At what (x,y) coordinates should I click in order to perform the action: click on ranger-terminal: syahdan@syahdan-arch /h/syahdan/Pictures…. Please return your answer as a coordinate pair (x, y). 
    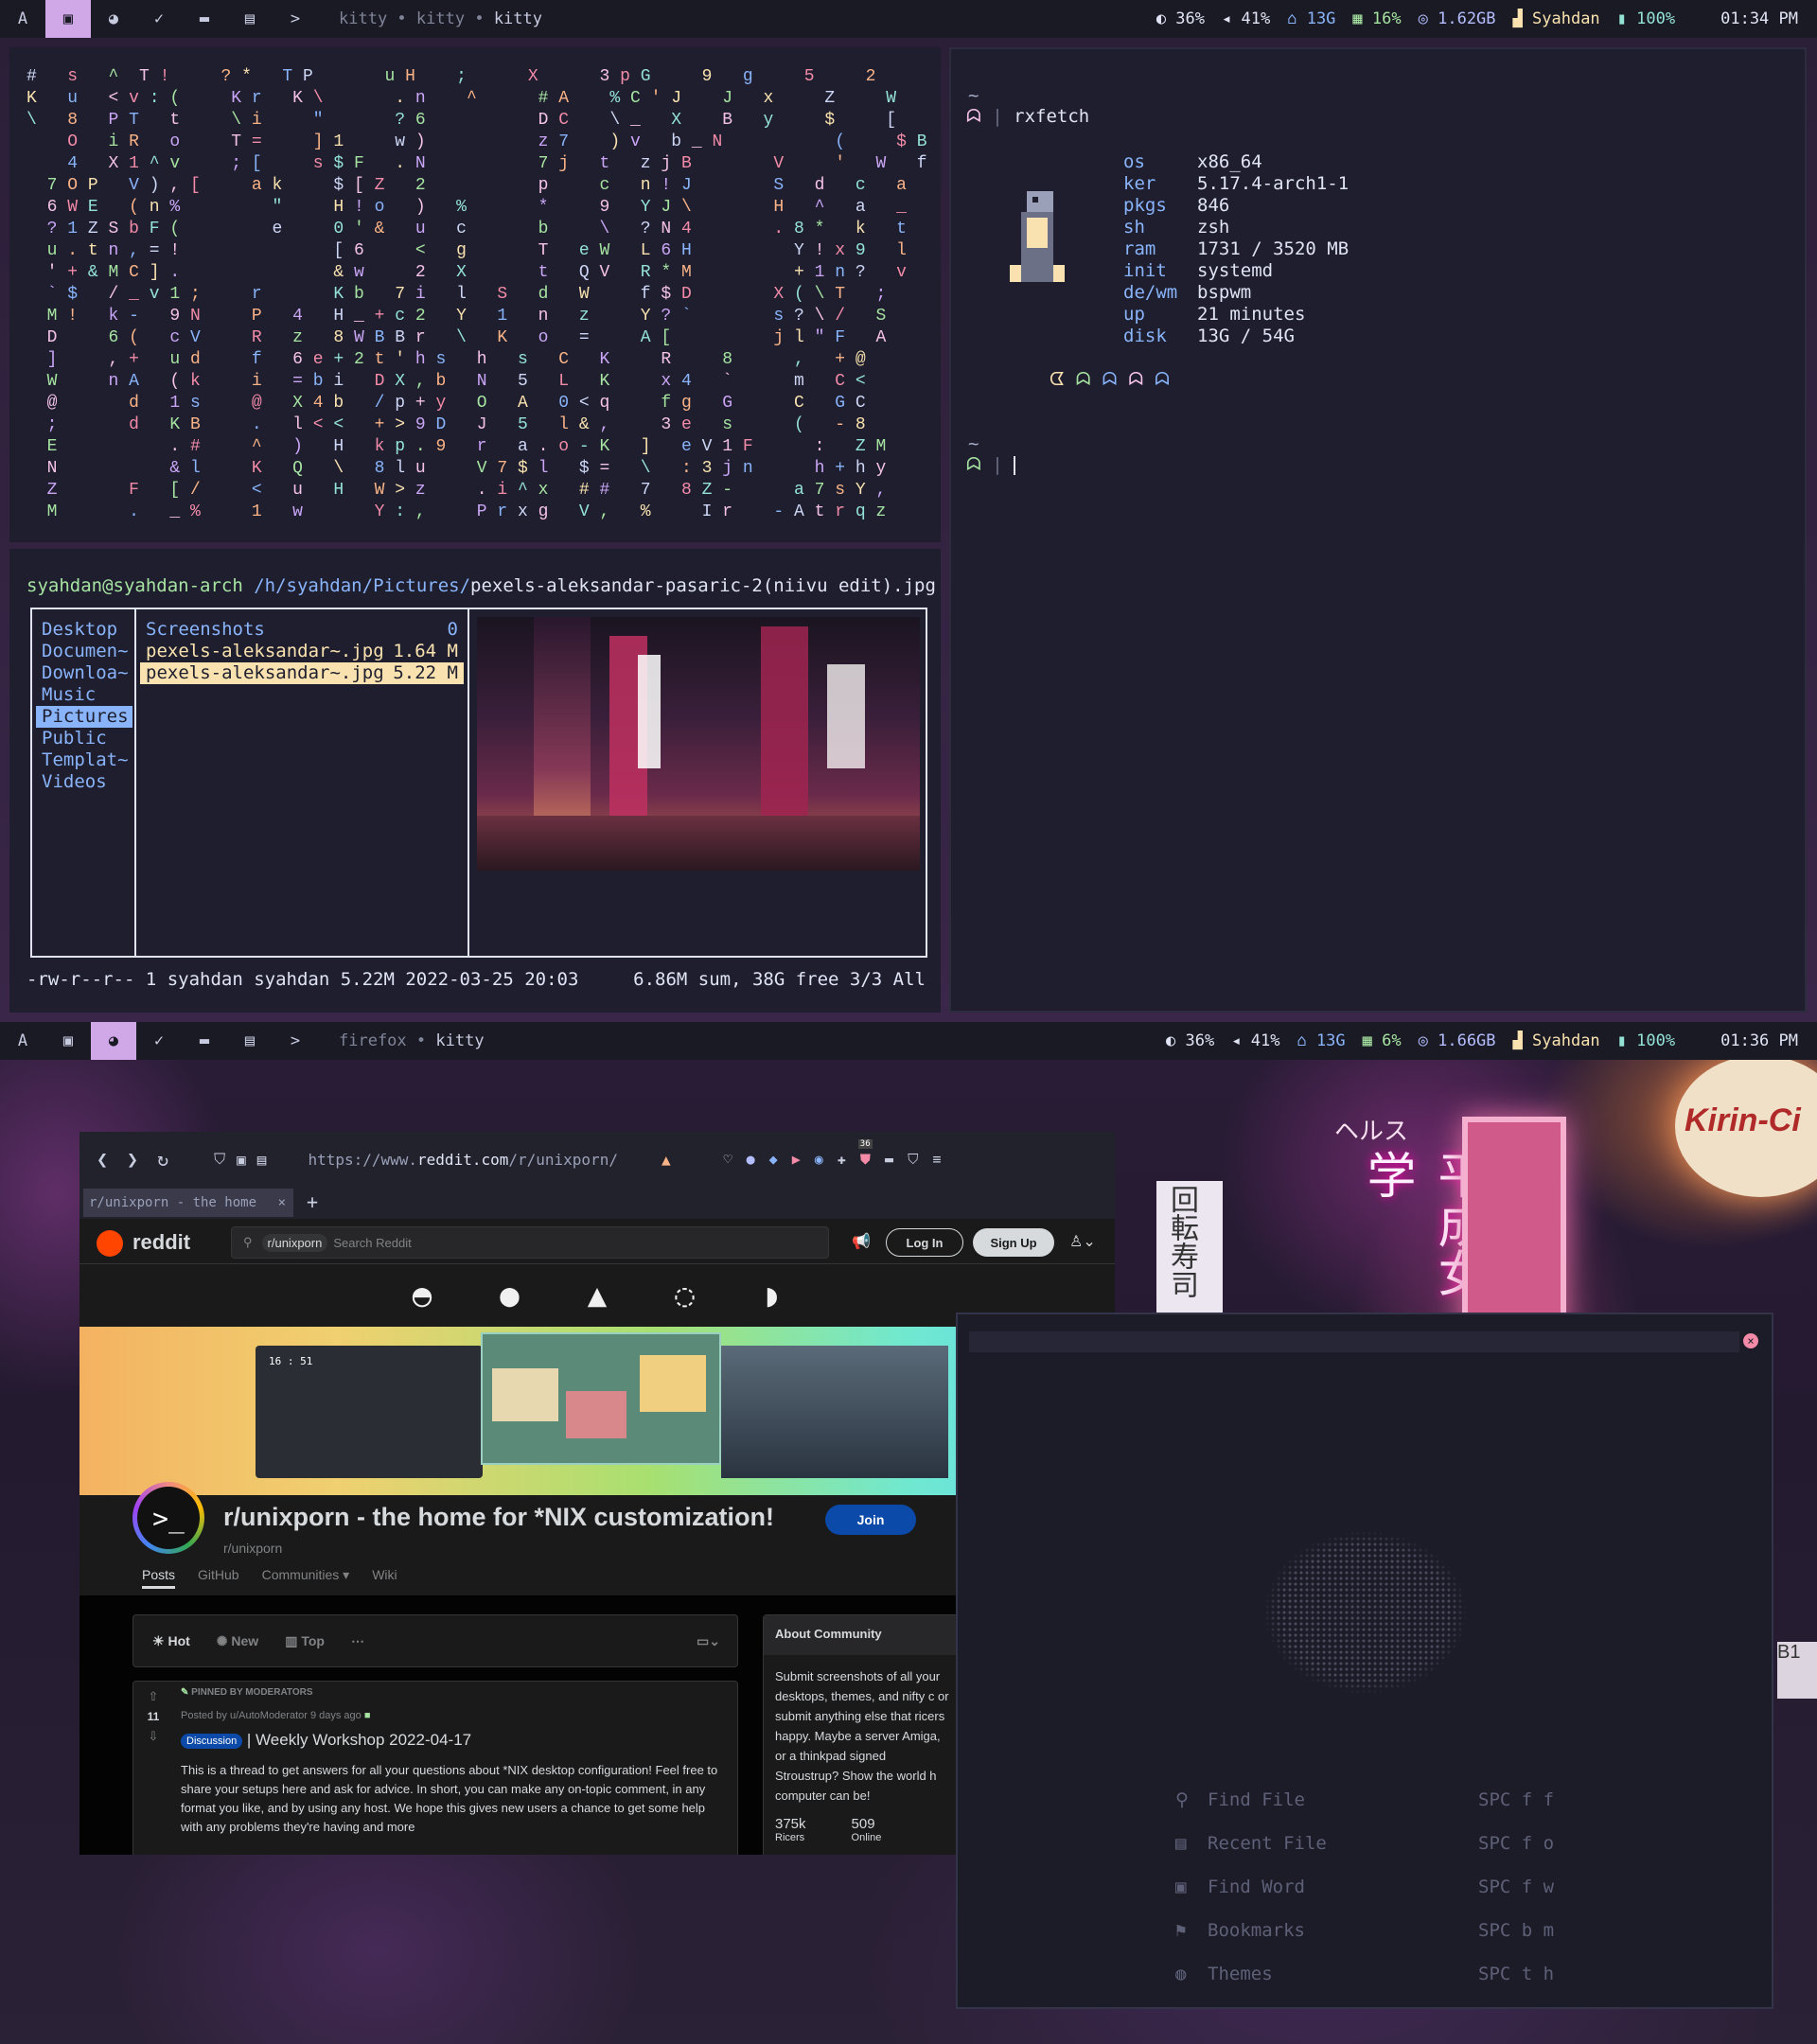
    Looking at the image, I should click on (475, 781).